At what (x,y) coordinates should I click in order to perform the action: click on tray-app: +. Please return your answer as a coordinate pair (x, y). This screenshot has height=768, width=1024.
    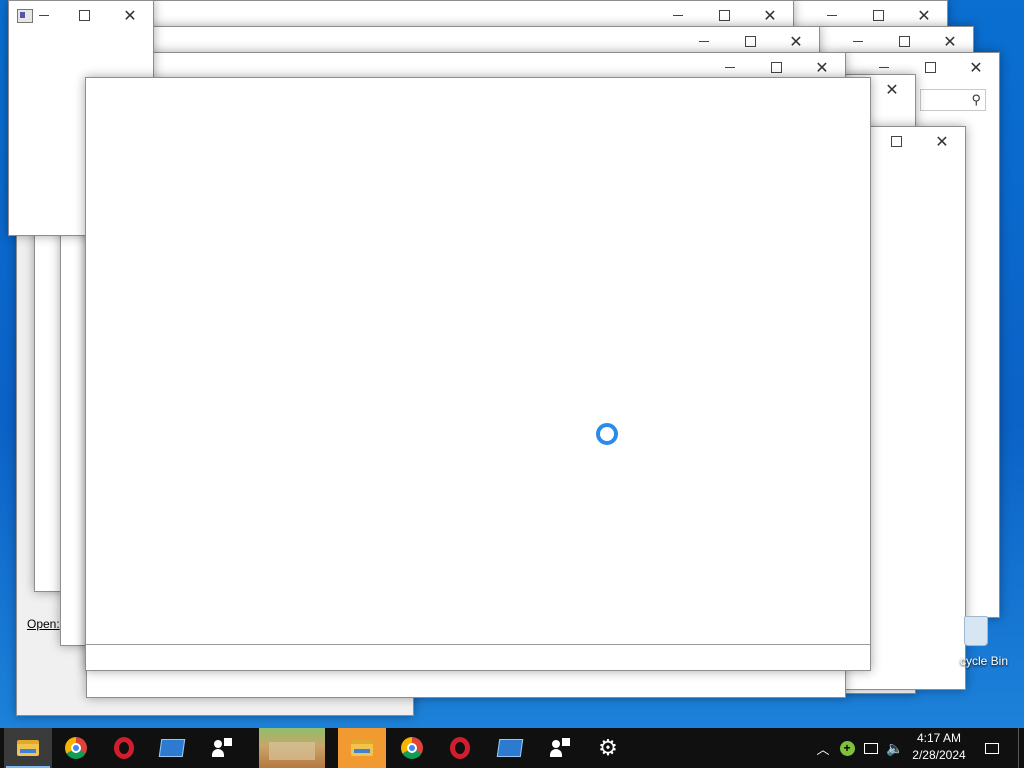
    Looking at the image, I should click on (847, 748).